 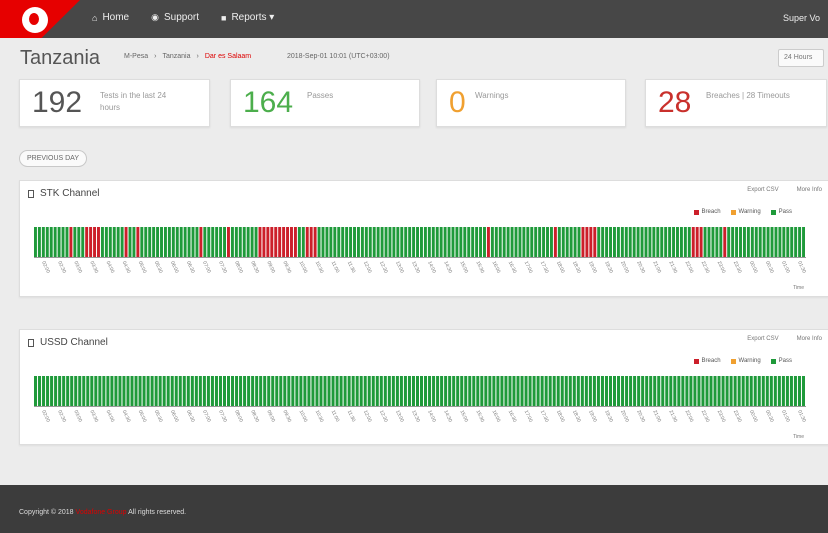 I want to click on time-range-select: 24 Hours, so click(x=801, y=58).